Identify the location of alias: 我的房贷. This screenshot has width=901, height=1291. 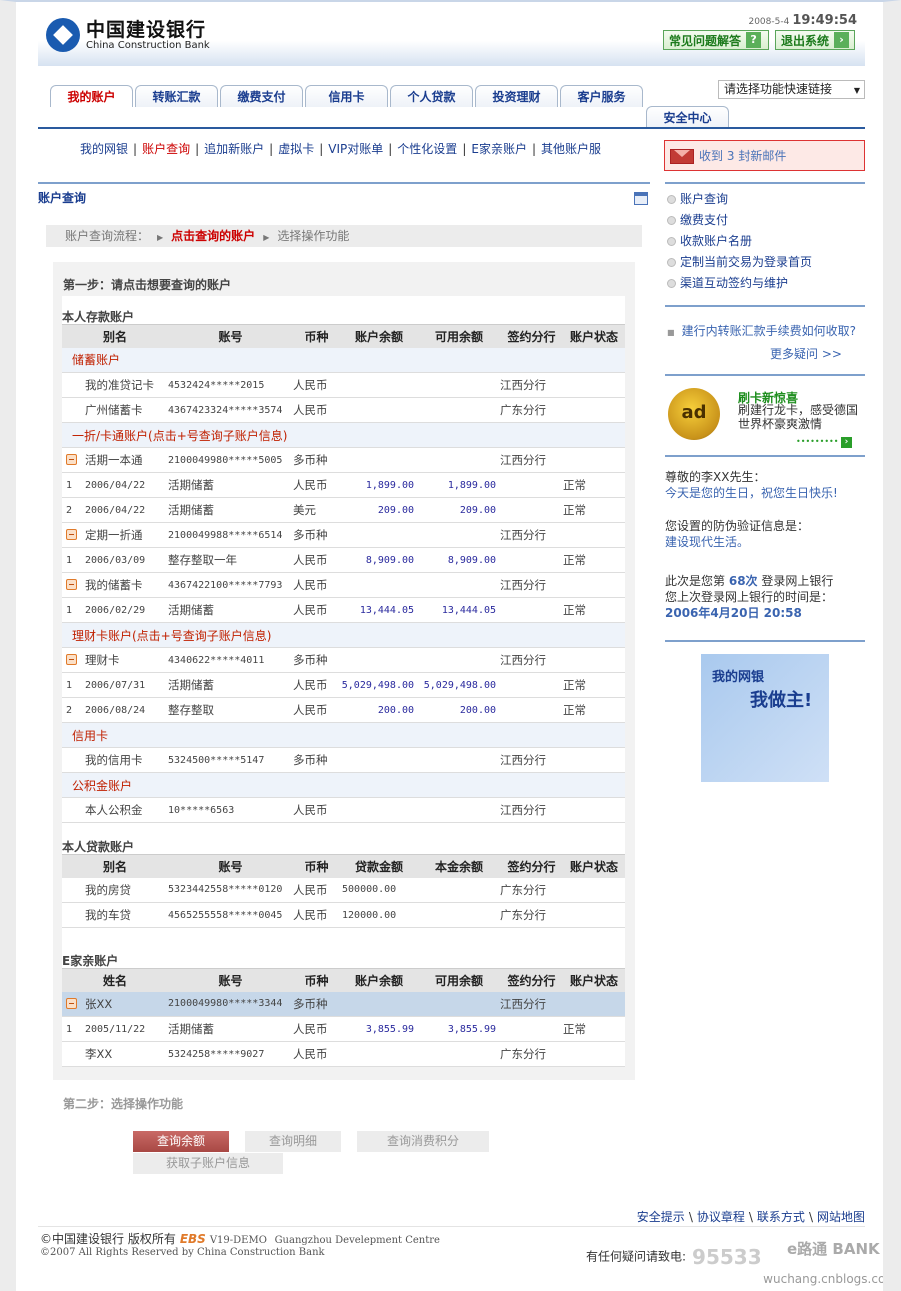
(127, 890).